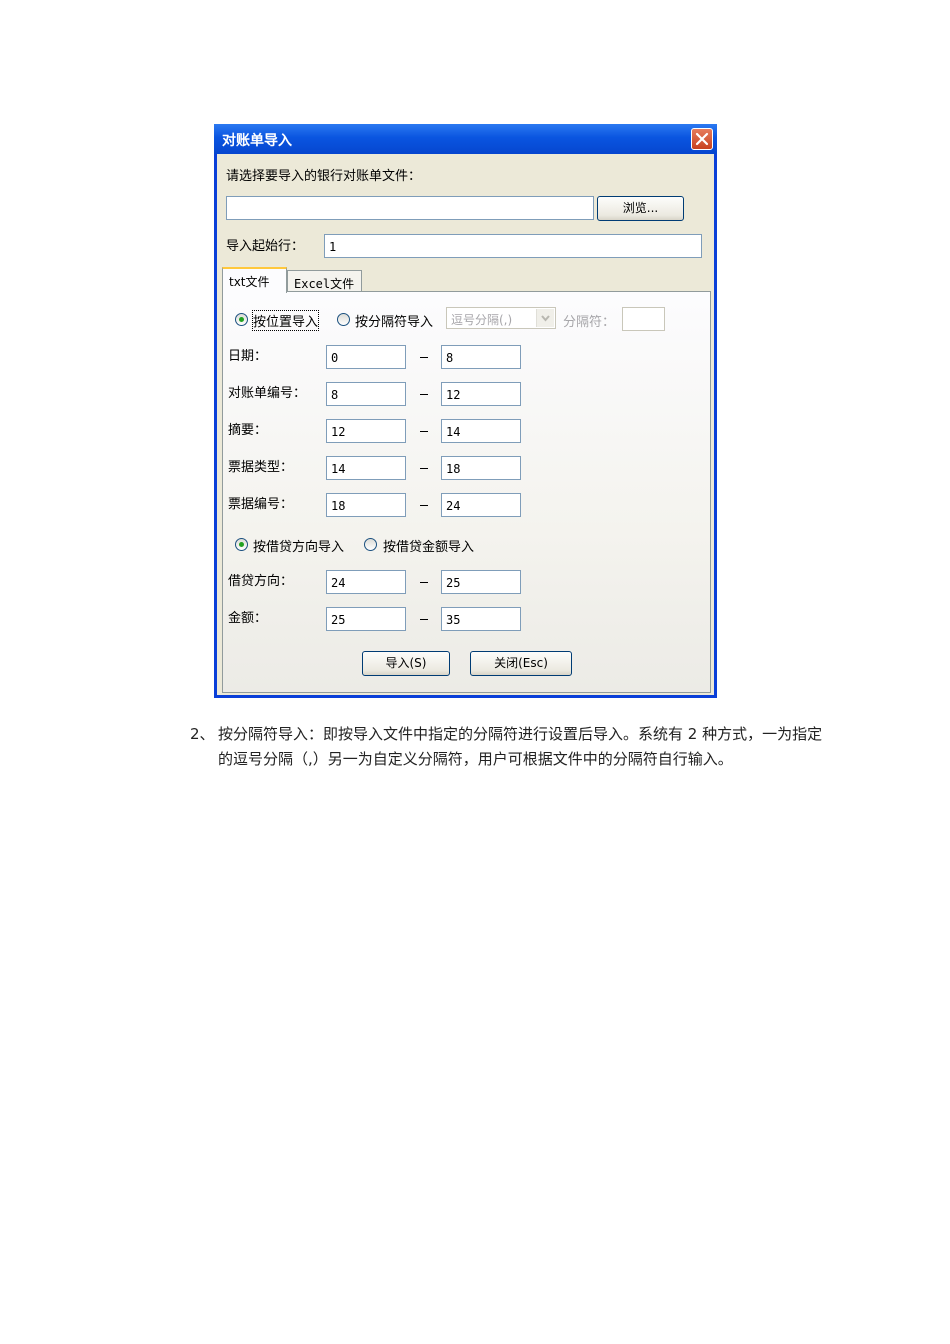 Image resolution: width=950 pixels, height=1344 pixels. I want to click on separator-combo: 逗号分隔(,), so click(501, 318).